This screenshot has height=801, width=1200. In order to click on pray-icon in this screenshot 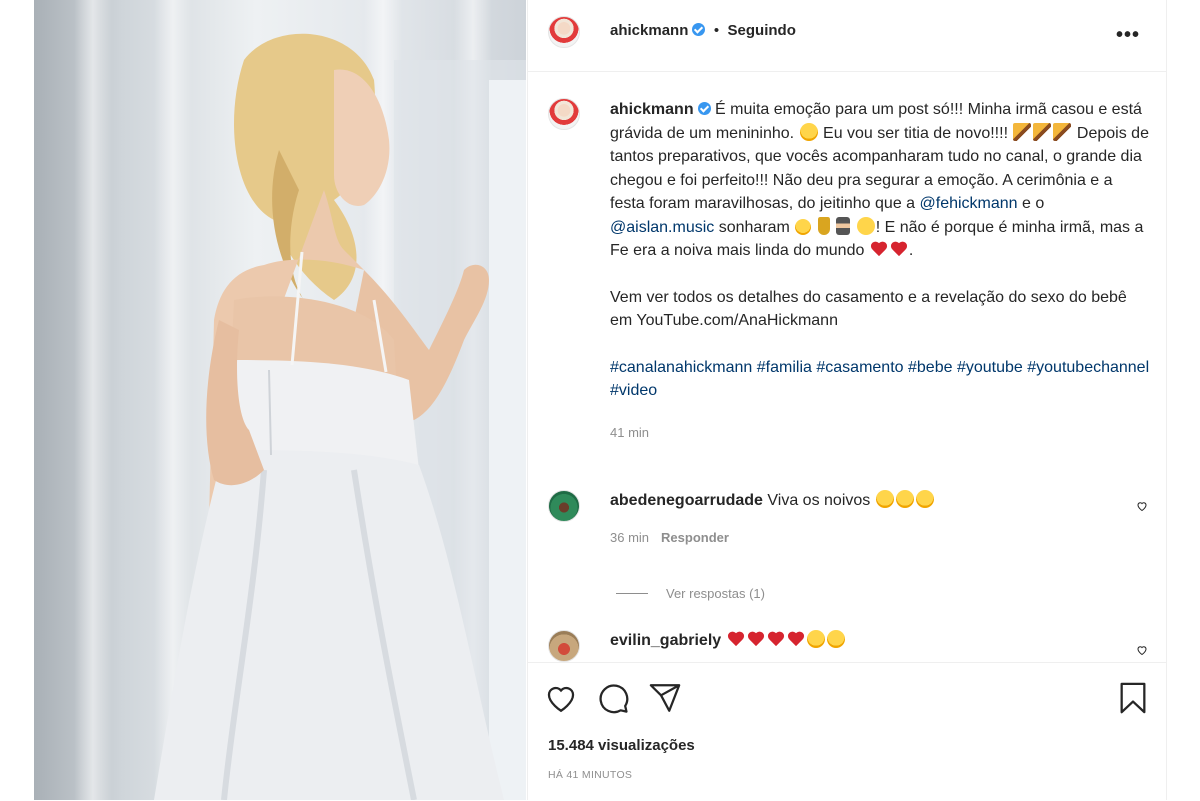, I will do `click(803, 226)`.